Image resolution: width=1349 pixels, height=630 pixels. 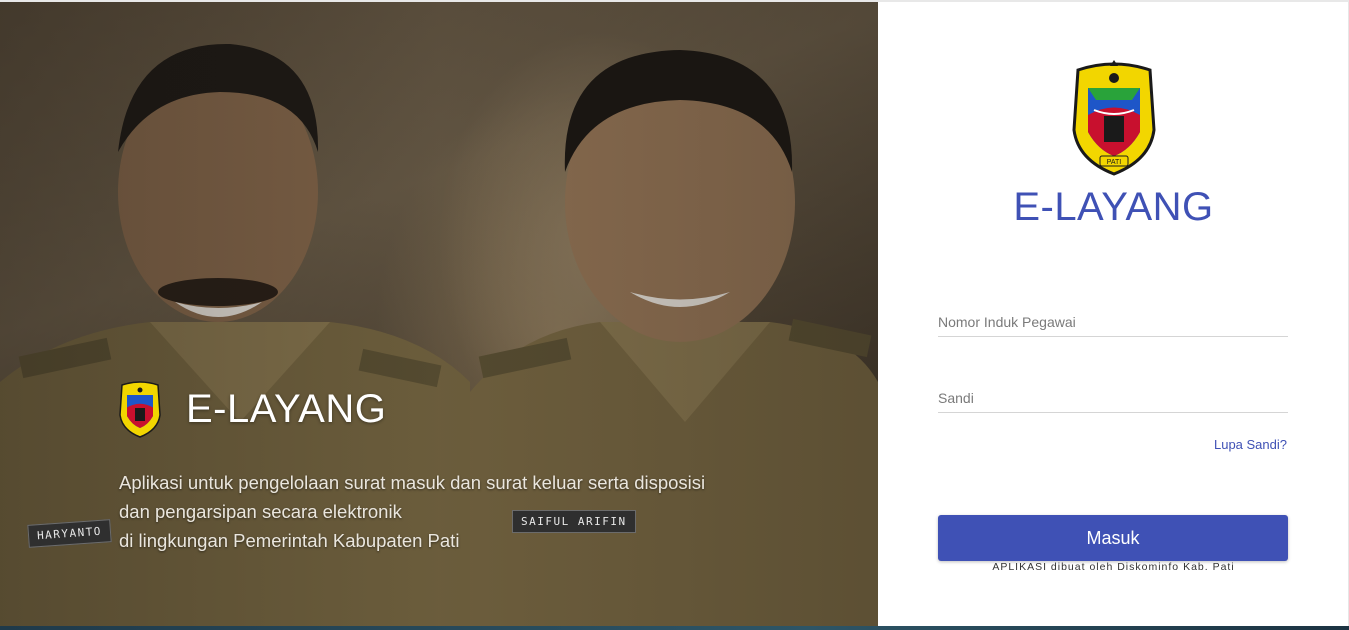 I want to click on pati-crest-logo-small, so click(x=140, y=409).